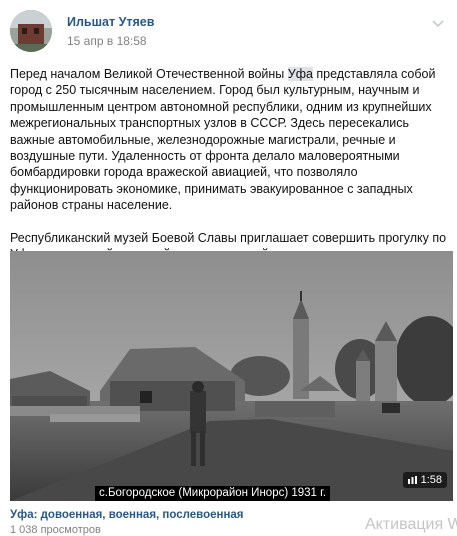 Image resolution: width=457 pixels, height=536 pixels. What do you see at coordinates (431, 480) in the screenshot?
I see `video-duration: 1:58` at bounding box center [431, 480].